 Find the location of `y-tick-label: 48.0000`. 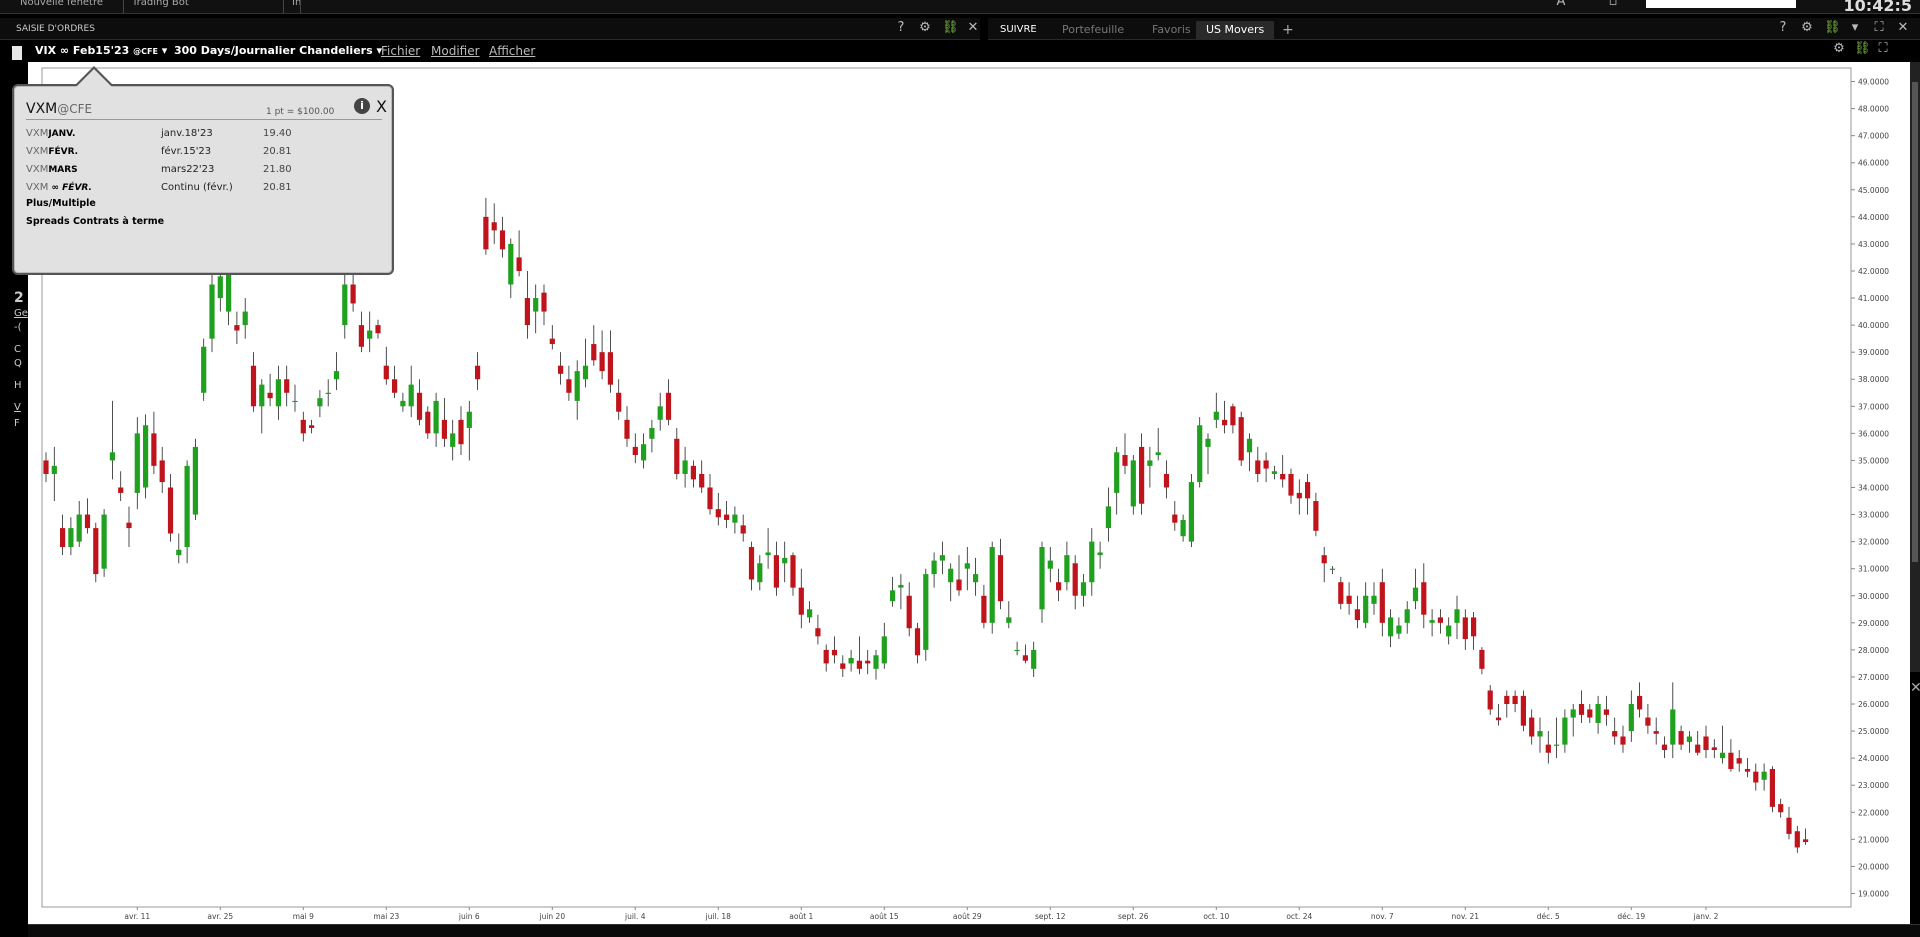

y-tick-label: 48.0000 is located at coordinates (1873, 109).